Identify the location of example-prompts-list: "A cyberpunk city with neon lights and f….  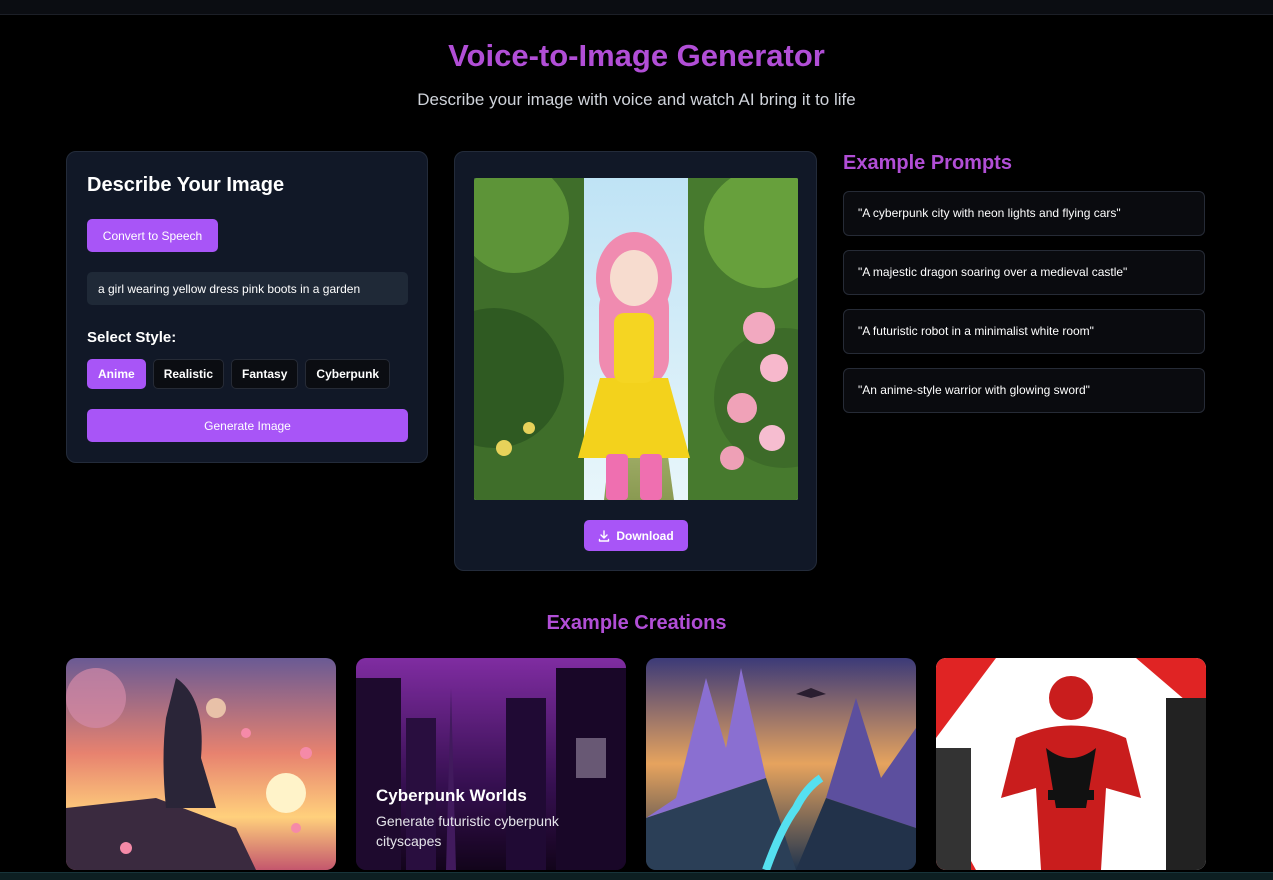
(1024, 309).